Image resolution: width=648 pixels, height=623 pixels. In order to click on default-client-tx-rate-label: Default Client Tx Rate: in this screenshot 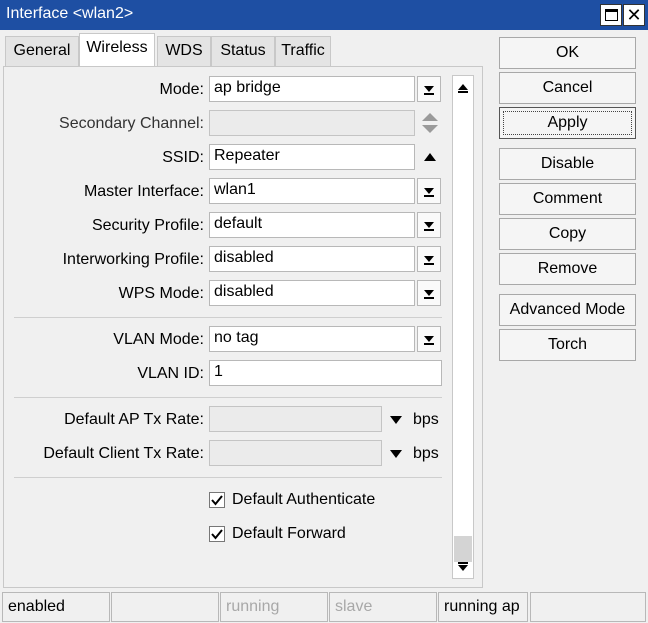, I will do `click(123, 453)`.